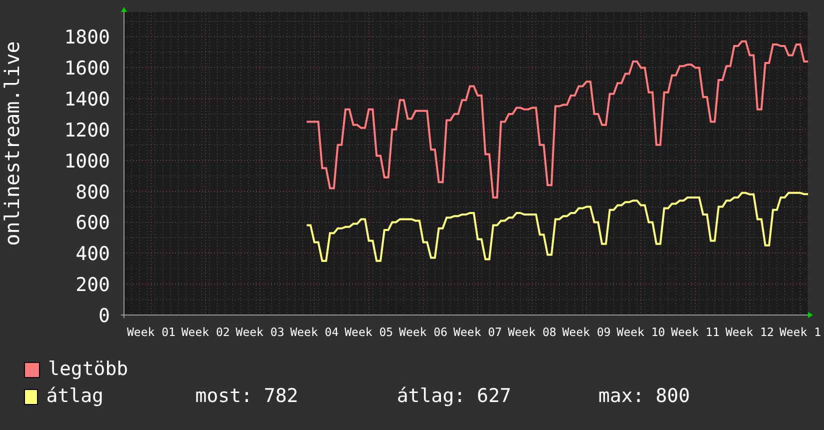  What do you see at coordinates (695, 332) in the screenshot?
I see `x-tick-label: Week 11` at bounding box center [695, 332].